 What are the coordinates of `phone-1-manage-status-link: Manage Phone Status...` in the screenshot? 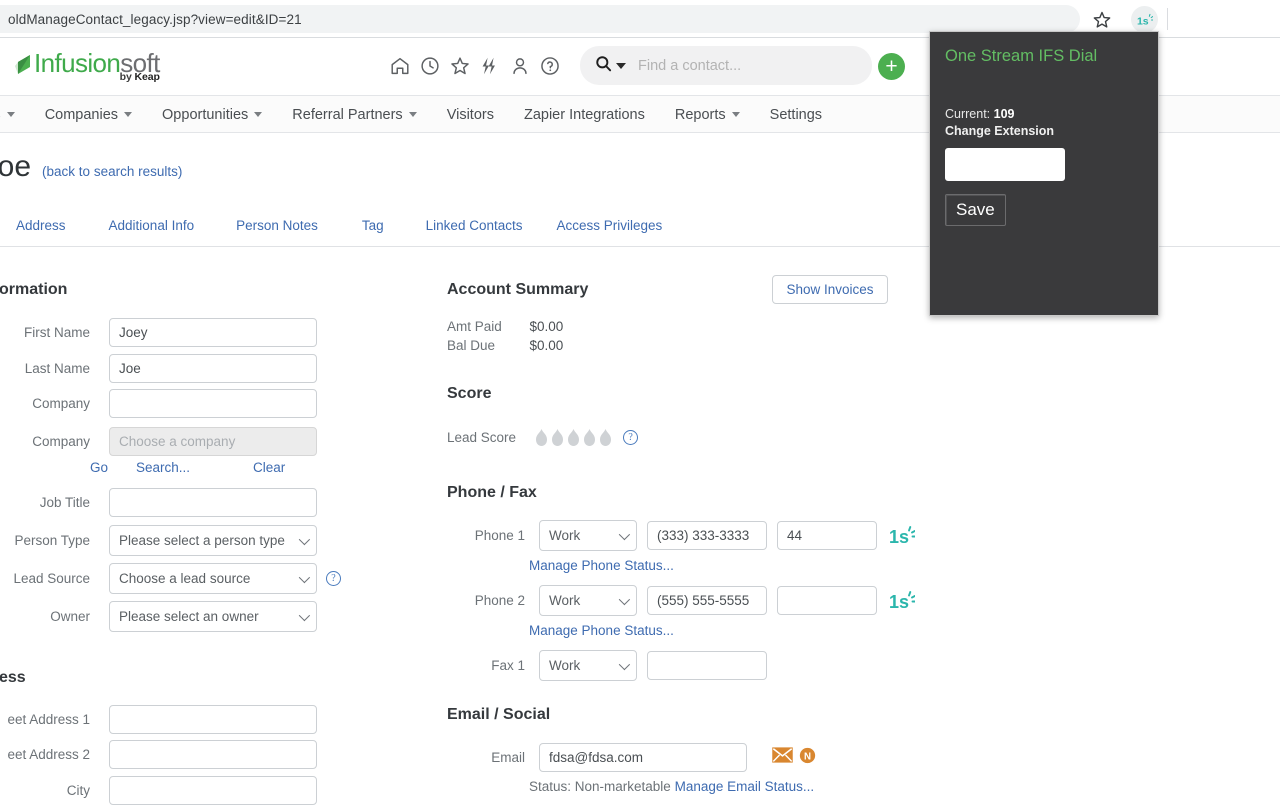 It's located at (601, 565).